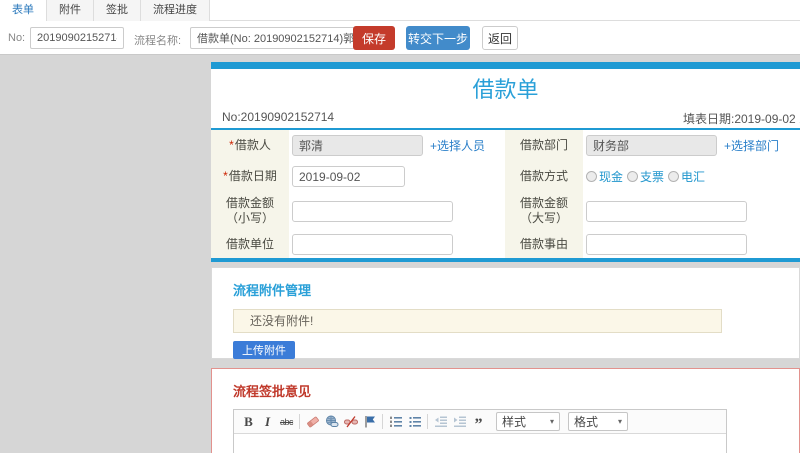 The height and width of the screenshot is (453, 800). What do you see at coordinates (666, 211) in the screenshot?
I see `amount-upper-input` at bounding box center [666, 211].